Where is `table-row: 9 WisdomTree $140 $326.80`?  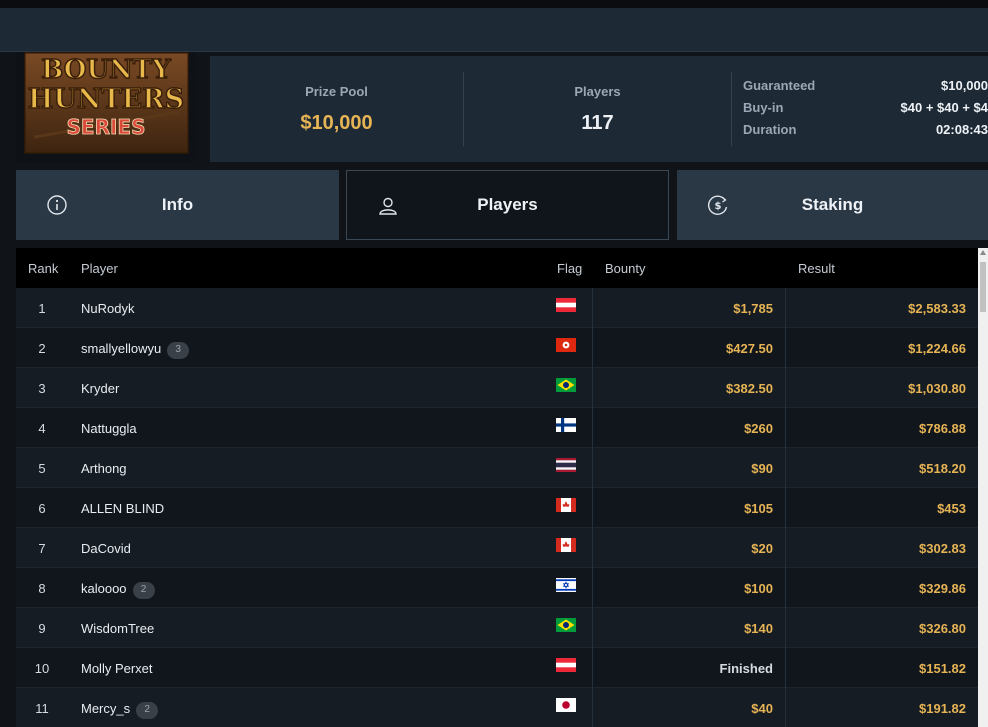 table-row: 9 WisdomTree $140 $326.80 is located at coordinates (497, 628).